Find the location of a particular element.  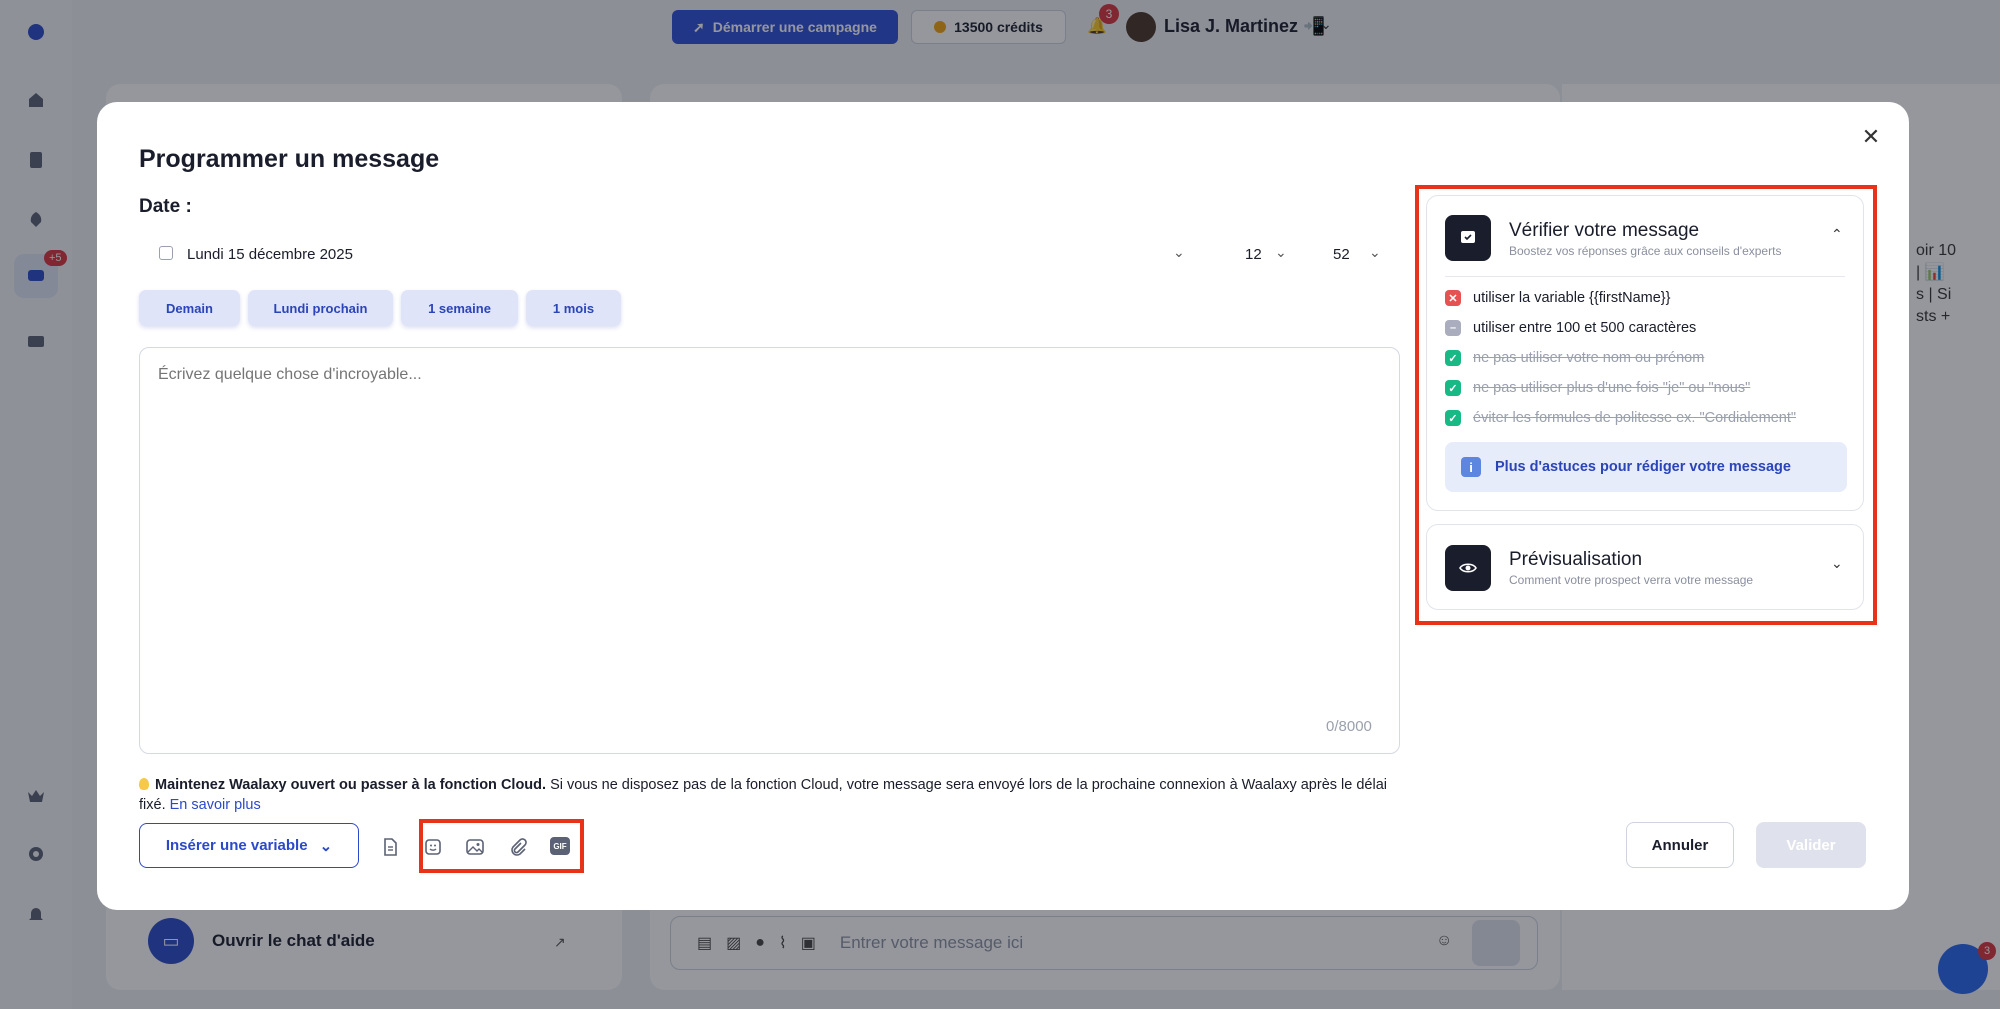

date-label: Date : is located at coordinates (165, 206).